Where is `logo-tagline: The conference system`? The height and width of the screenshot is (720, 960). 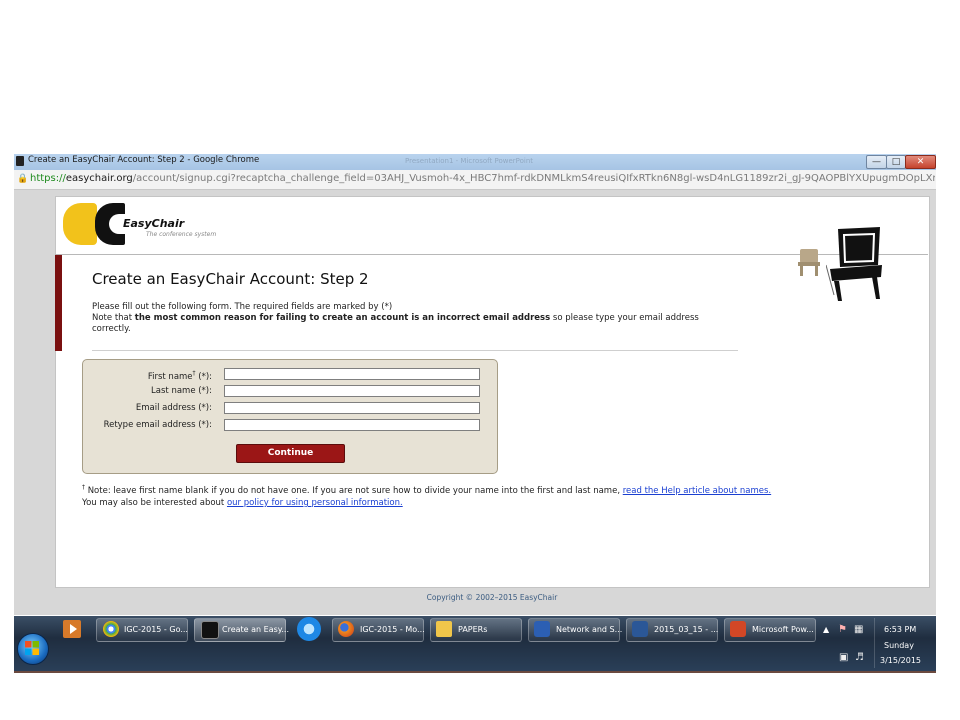 logo-tagline: The conference system is located at coordinates (181, 234).